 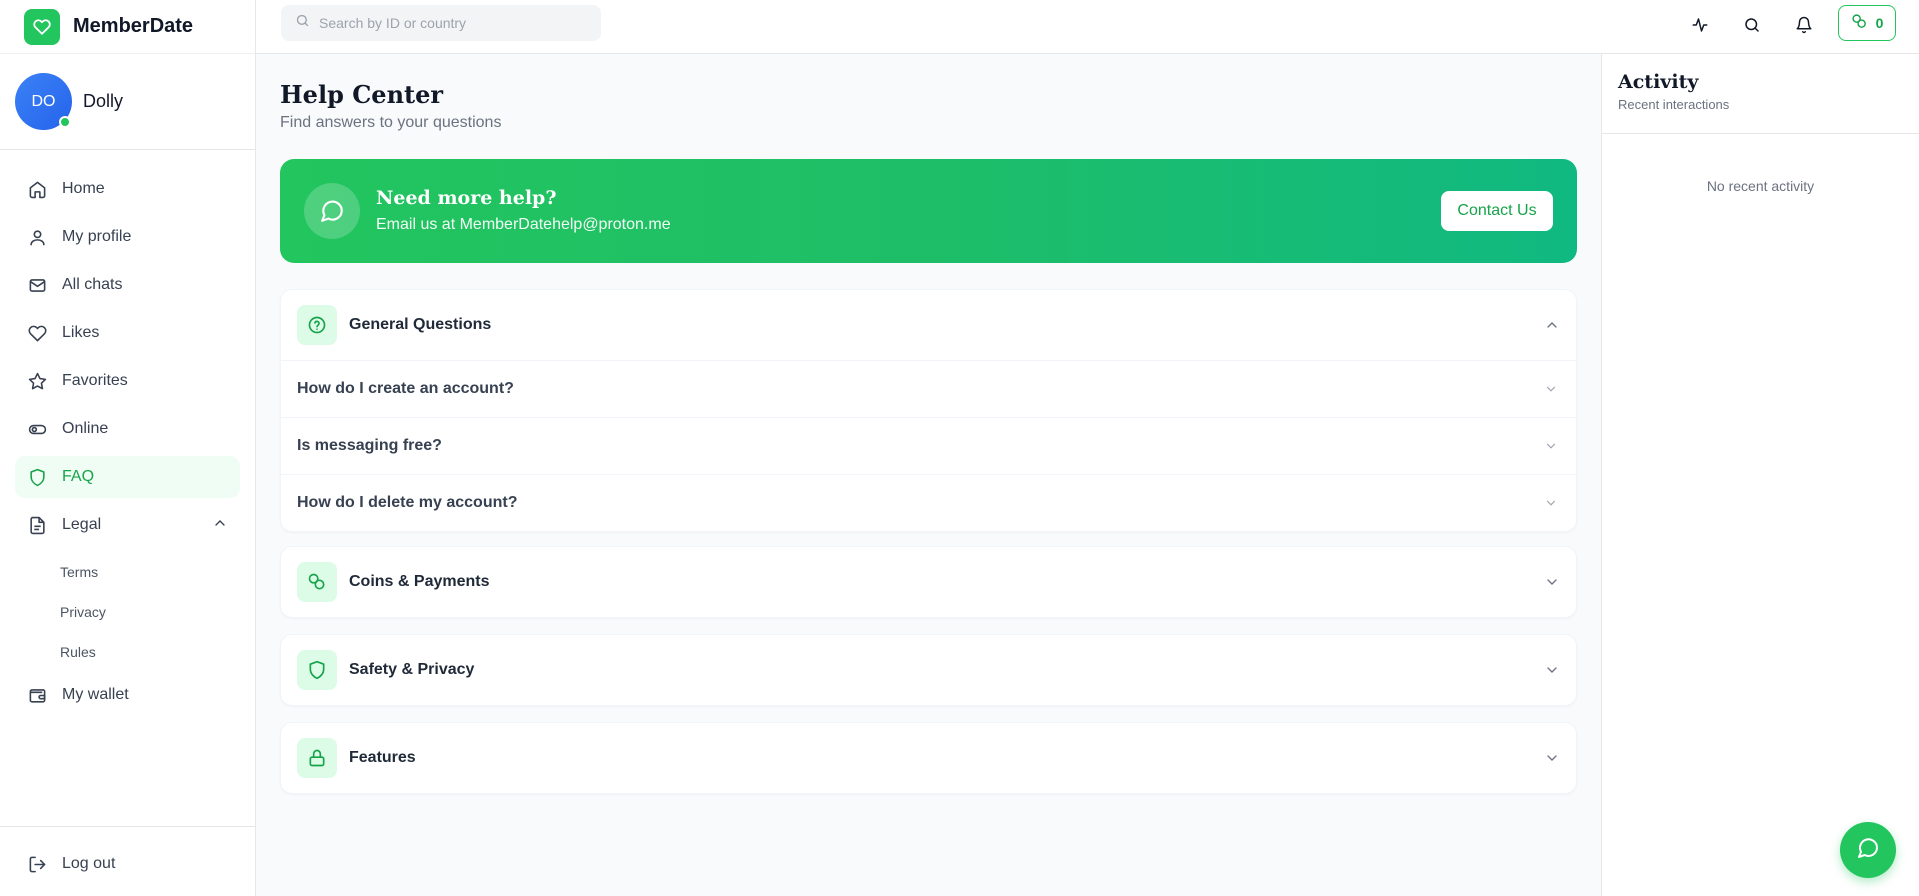 What do you see at coordinates (127, 429) in the screenshot?
I see `sidebar-item-online: Online` at bounding box center [127, 429].